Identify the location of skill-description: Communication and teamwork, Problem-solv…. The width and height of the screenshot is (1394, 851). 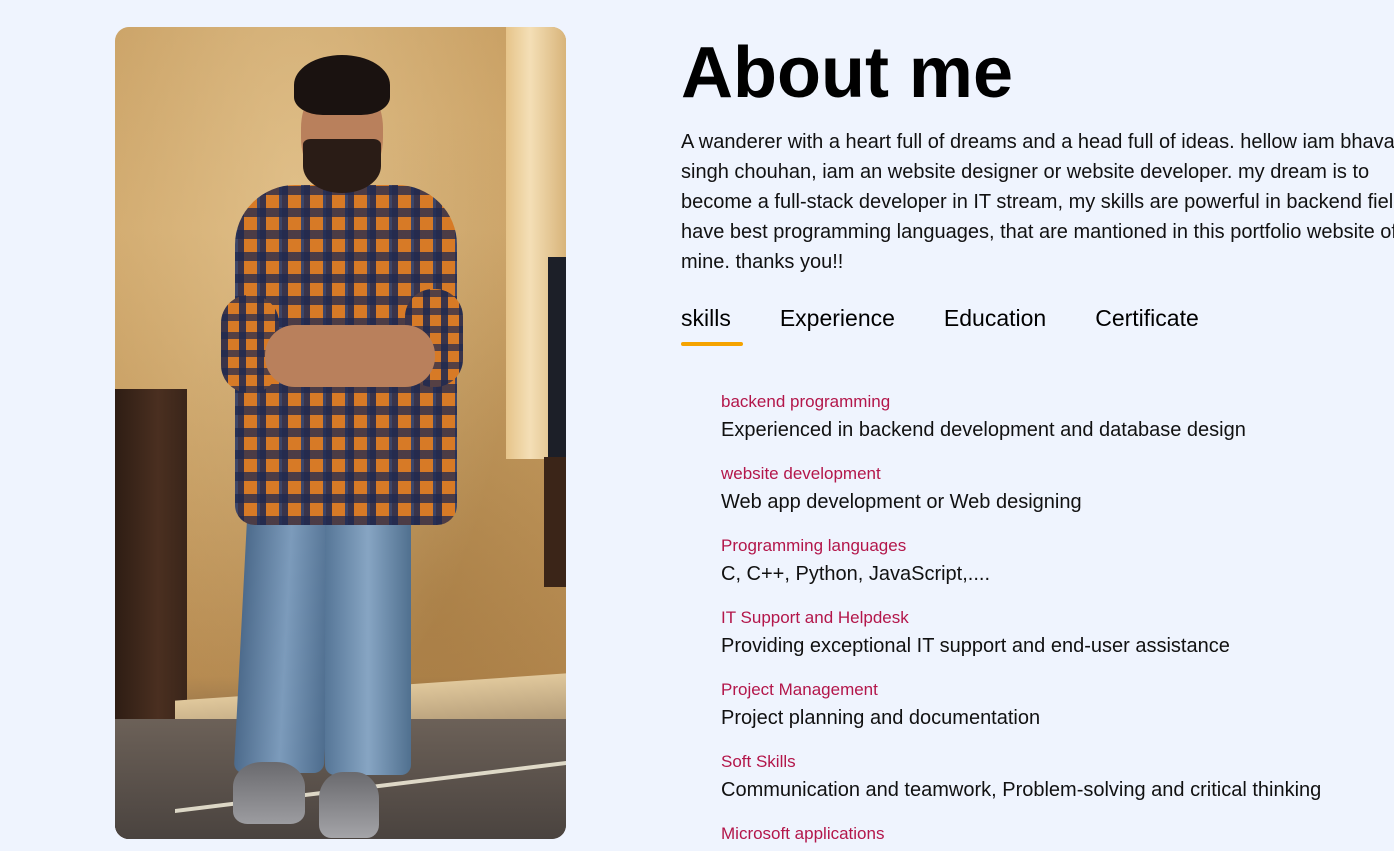
(1021, 790).